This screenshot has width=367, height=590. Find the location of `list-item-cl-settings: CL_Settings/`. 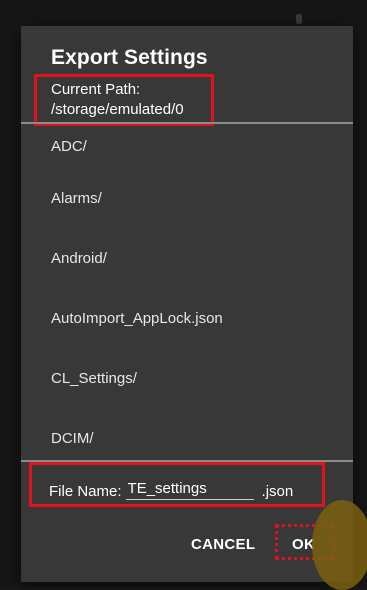

list-item-cl-settings: CL_Settings/ is located at coordinates (187, 378).